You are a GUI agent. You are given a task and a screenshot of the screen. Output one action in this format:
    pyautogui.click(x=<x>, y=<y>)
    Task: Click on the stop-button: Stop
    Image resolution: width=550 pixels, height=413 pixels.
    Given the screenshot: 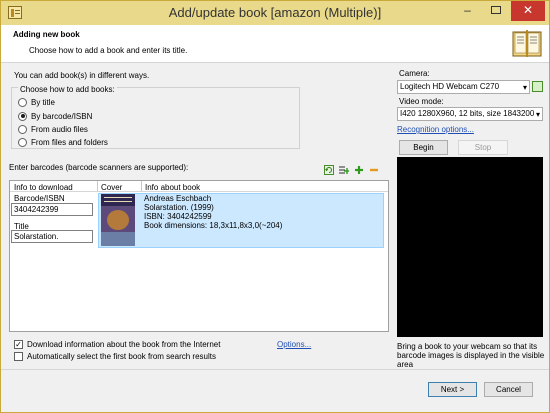 What is the action you would take?
    pyautogui.click(x=483, y=147)
    